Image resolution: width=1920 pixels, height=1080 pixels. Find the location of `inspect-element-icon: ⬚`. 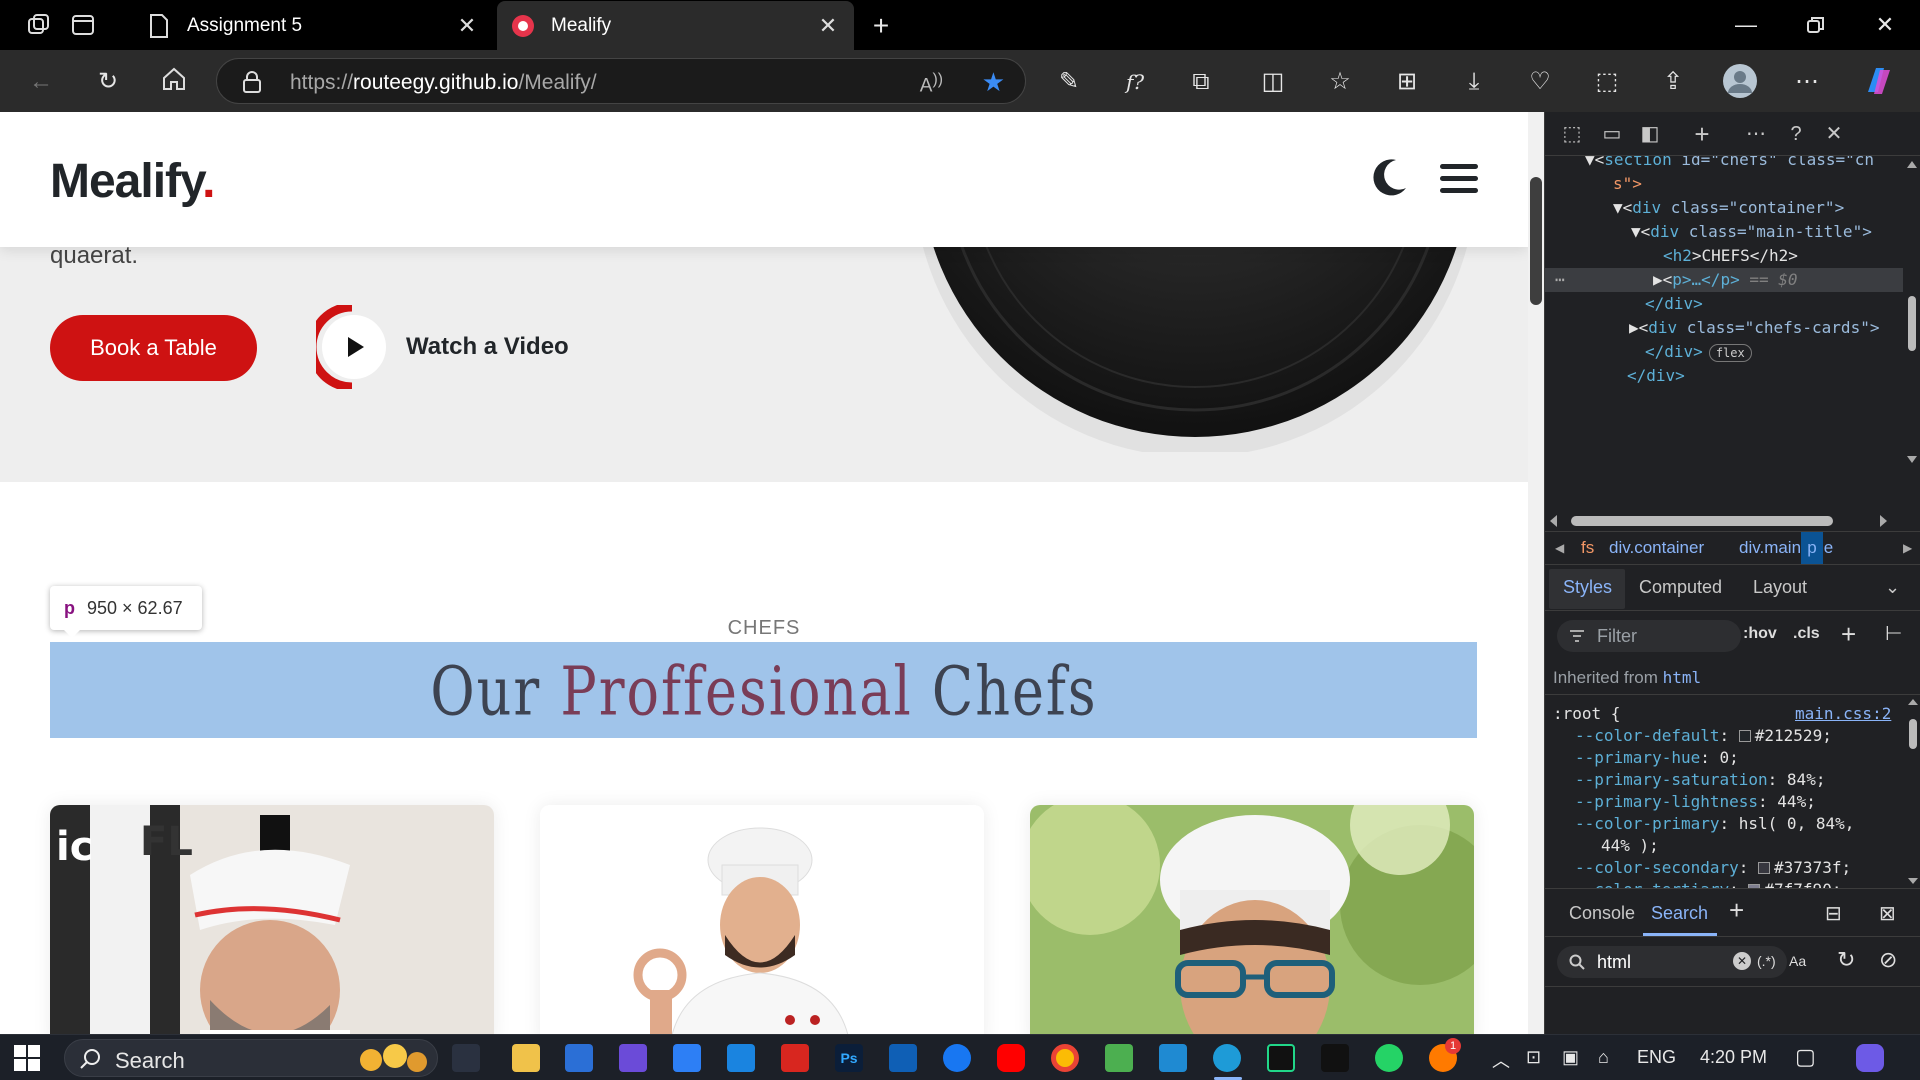

inspect-element-icon: ⬚ is located at coordinates (1572, 134).